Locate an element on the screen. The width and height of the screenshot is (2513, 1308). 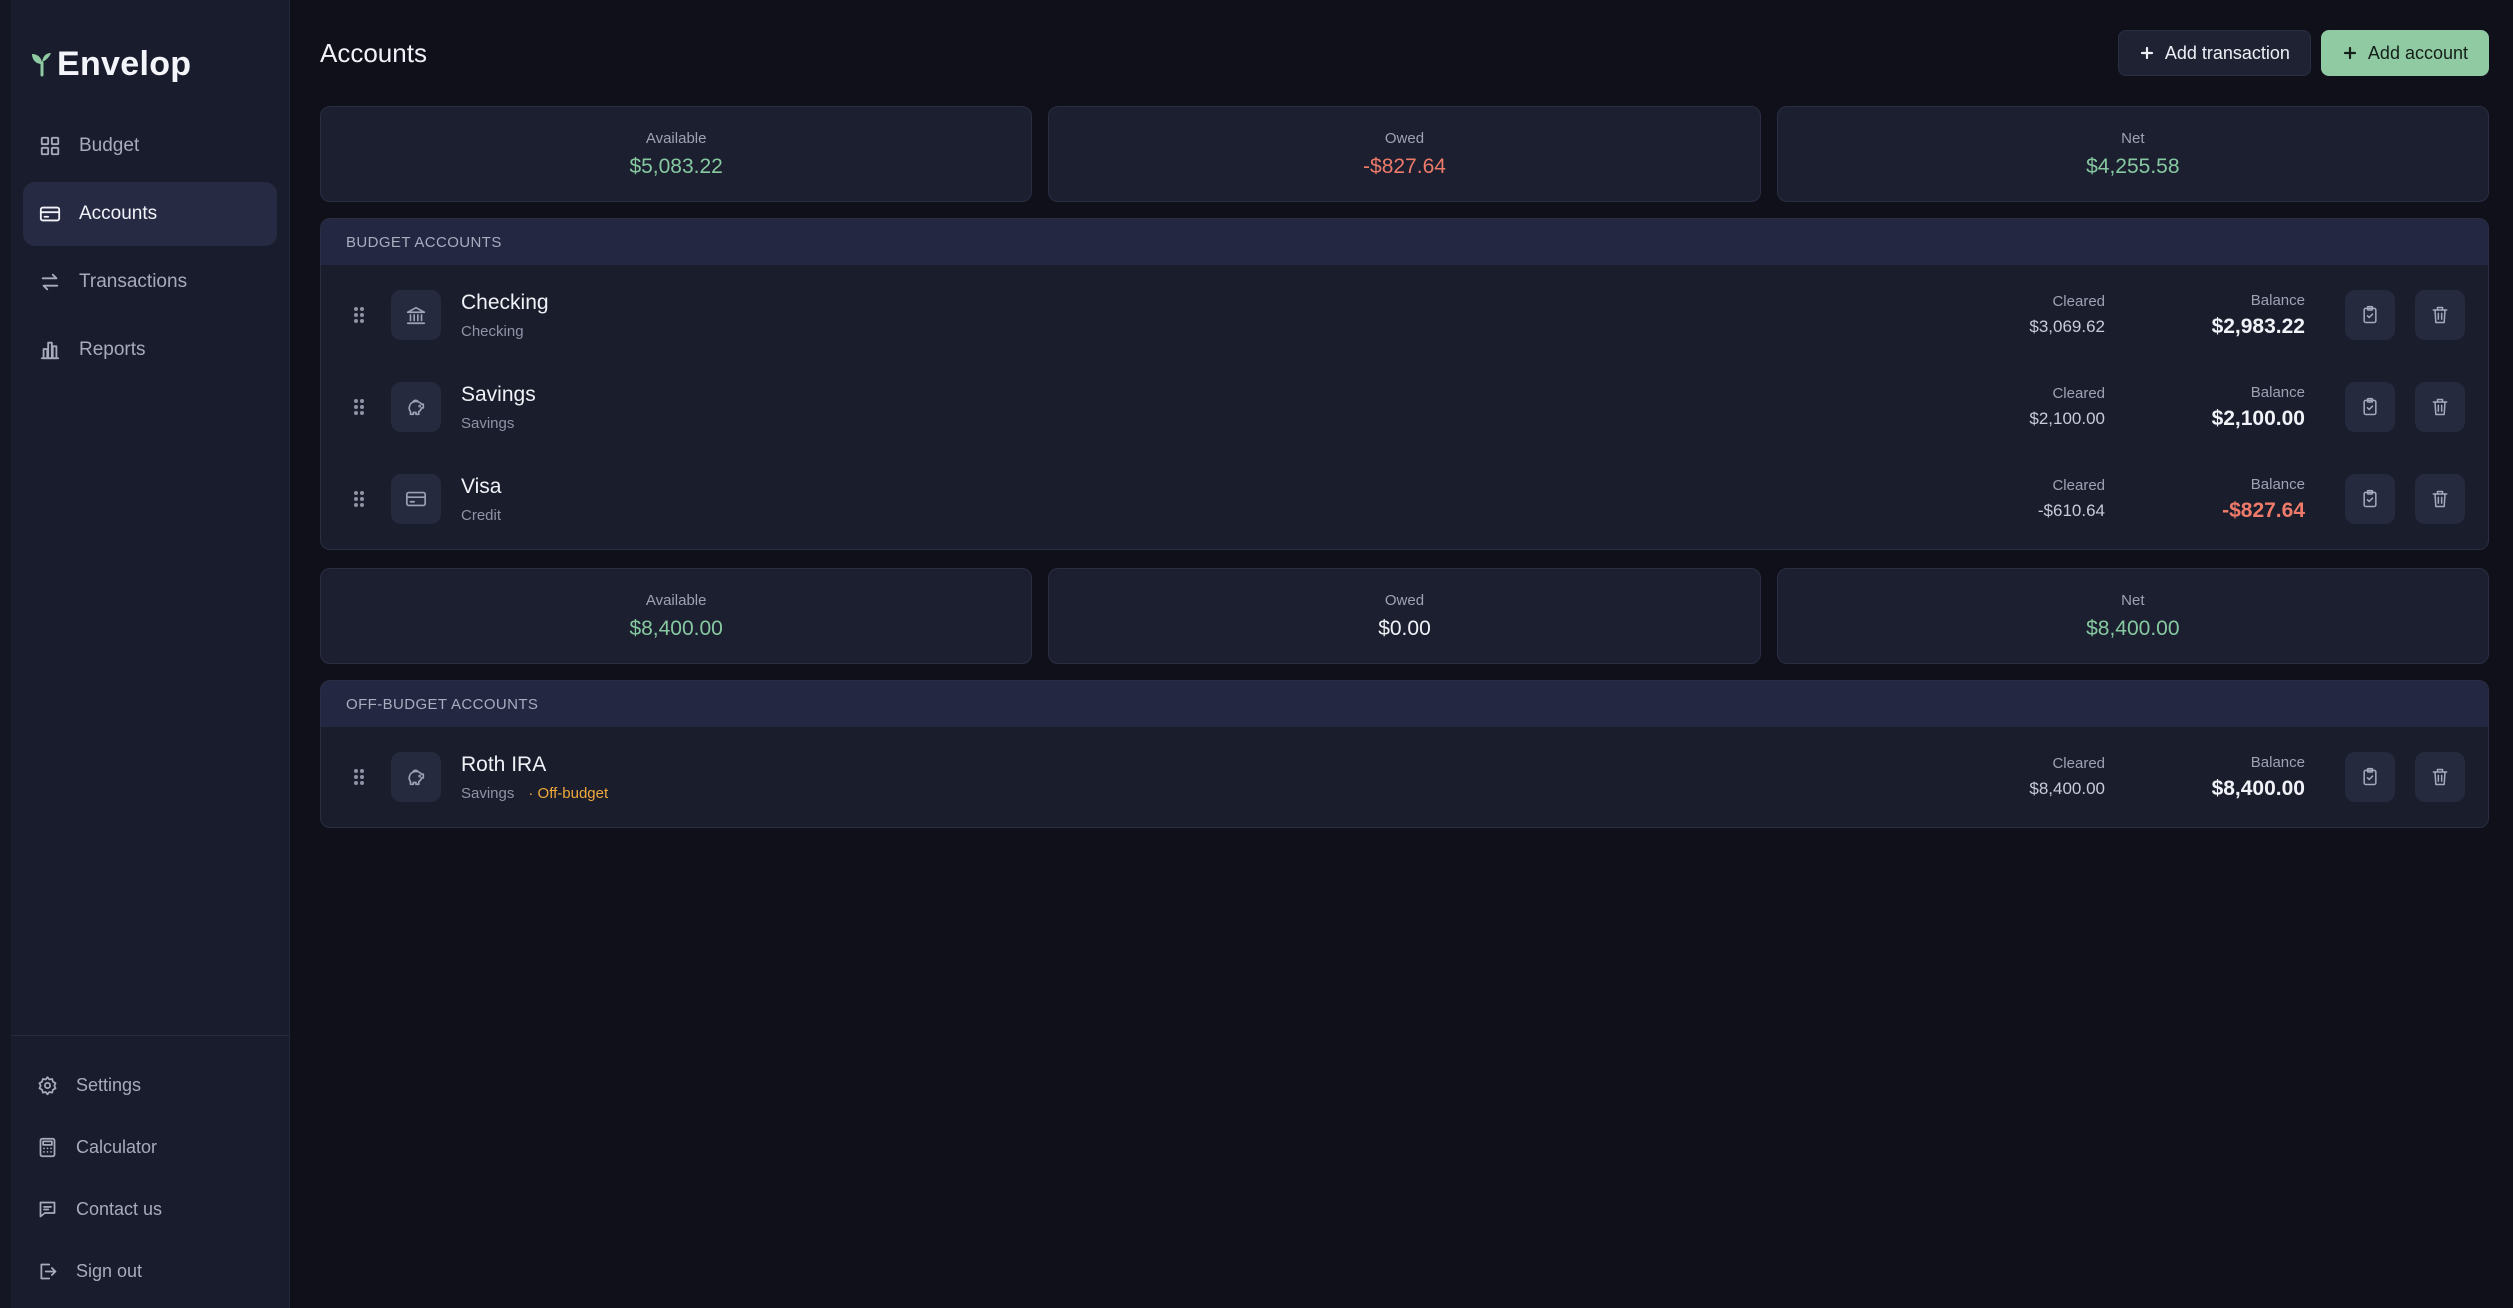
summary-net: Net $8,400.00 is located at coordinates (2132, 616).